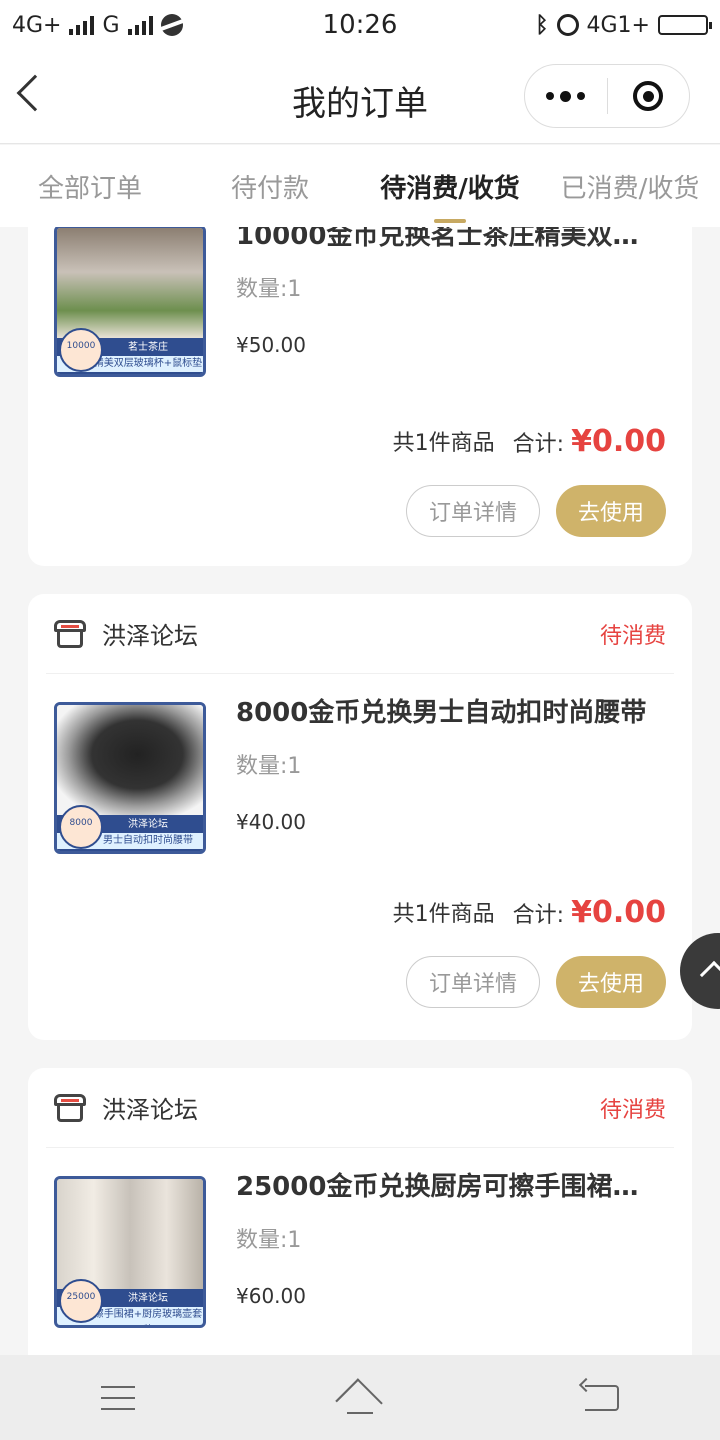 This screenshot has width=720, height=1440. I want to click on home-icon, so click(360, 1399).